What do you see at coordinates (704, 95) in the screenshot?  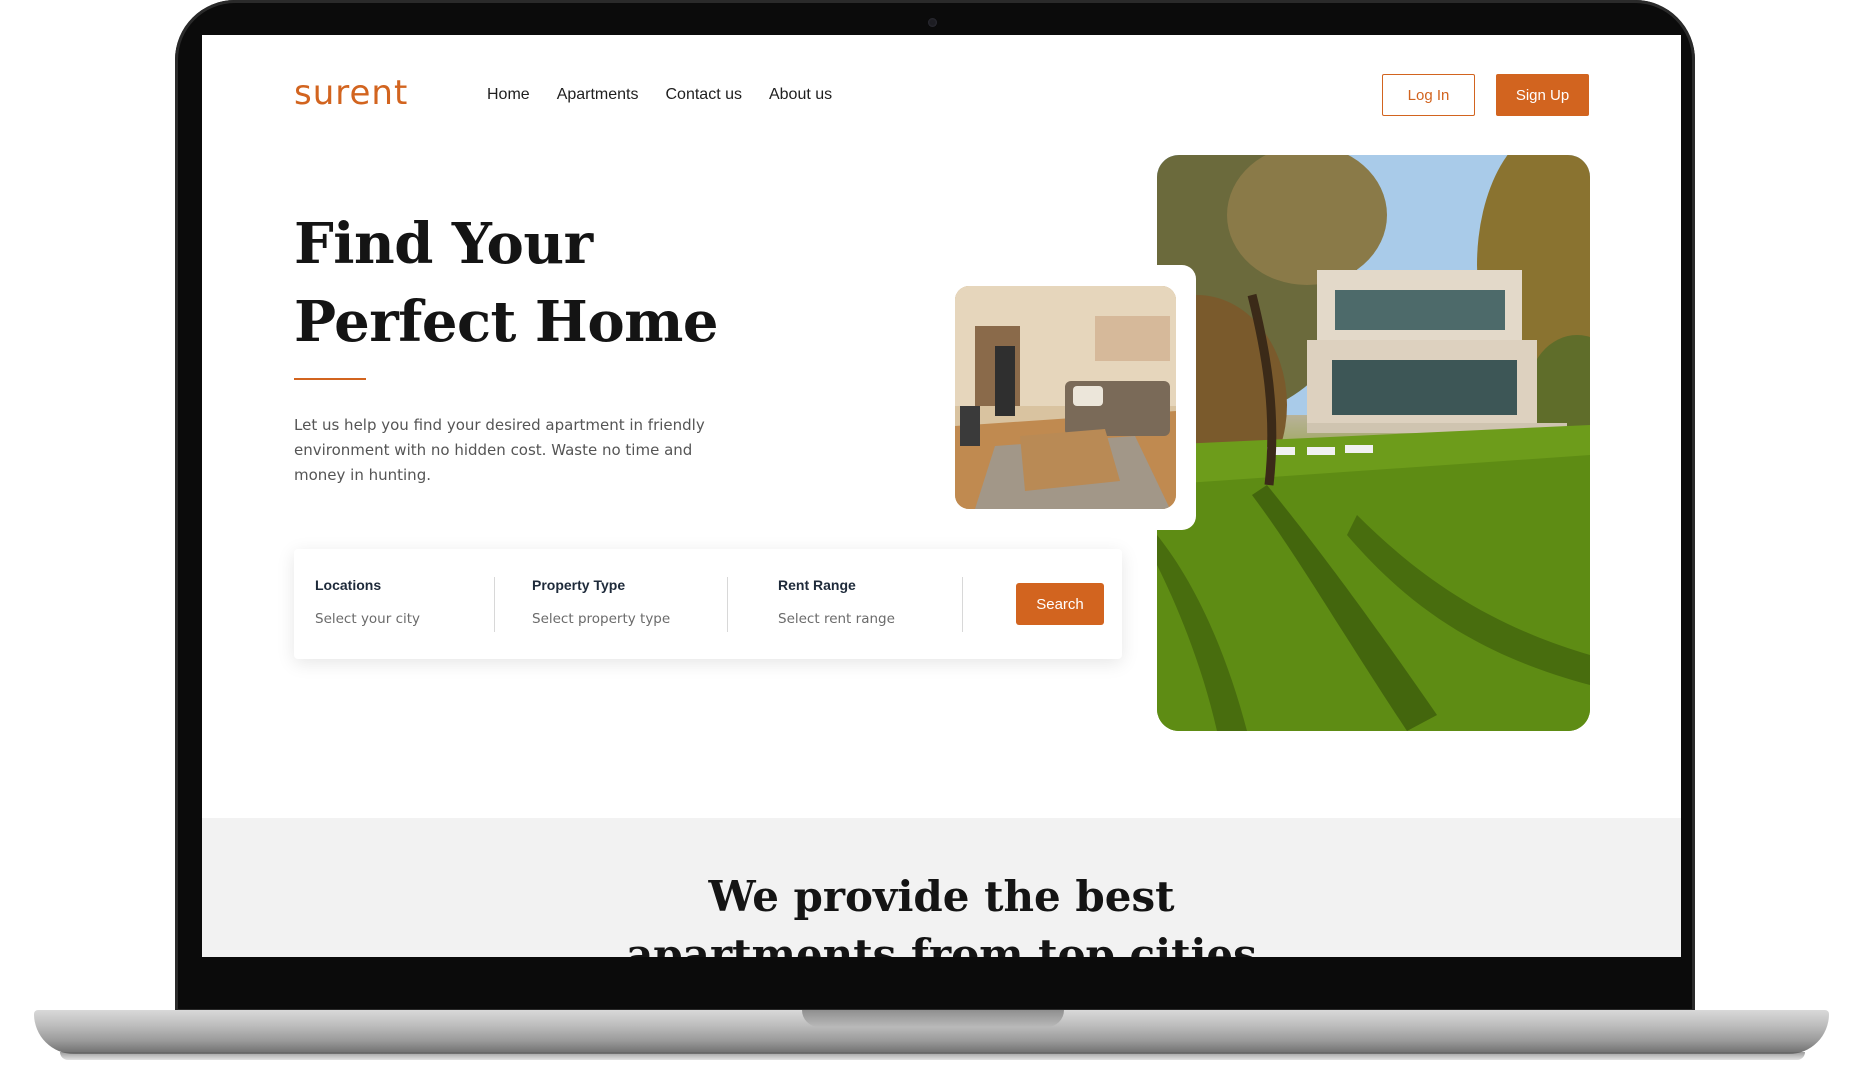 I see `nav-item-contact: Contact us` at bounding box center [704, 95].